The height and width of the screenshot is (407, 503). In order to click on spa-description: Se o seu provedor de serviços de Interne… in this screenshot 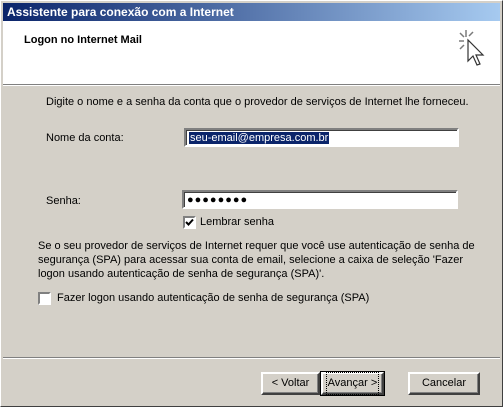, I will do `click(256, 260)`.